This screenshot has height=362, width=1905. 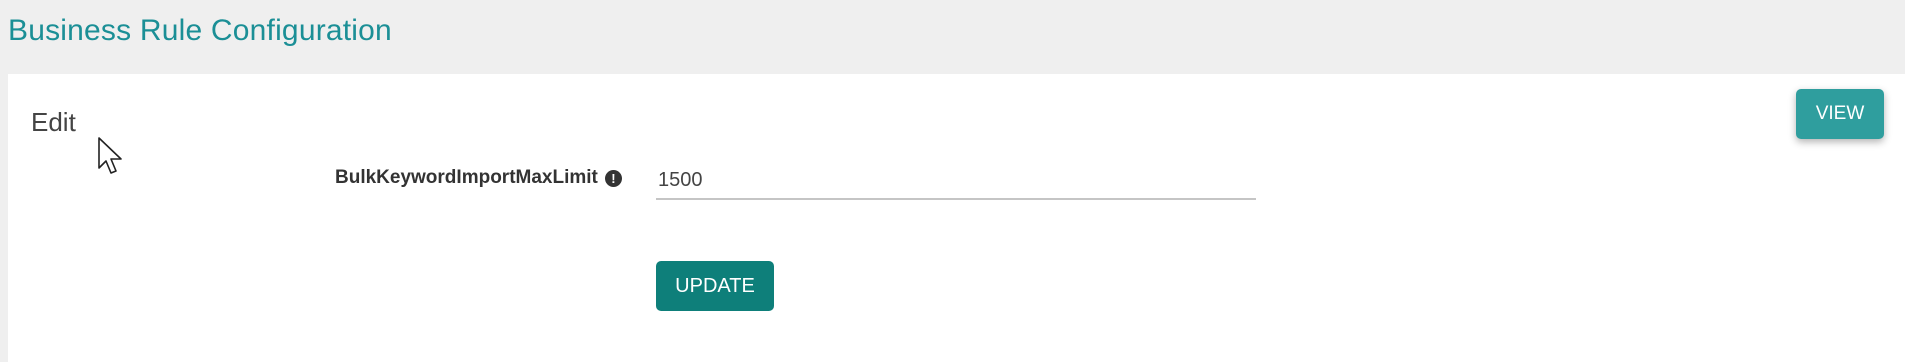 I want to click on update-button: UPDATE, so click(x=715, y=286).